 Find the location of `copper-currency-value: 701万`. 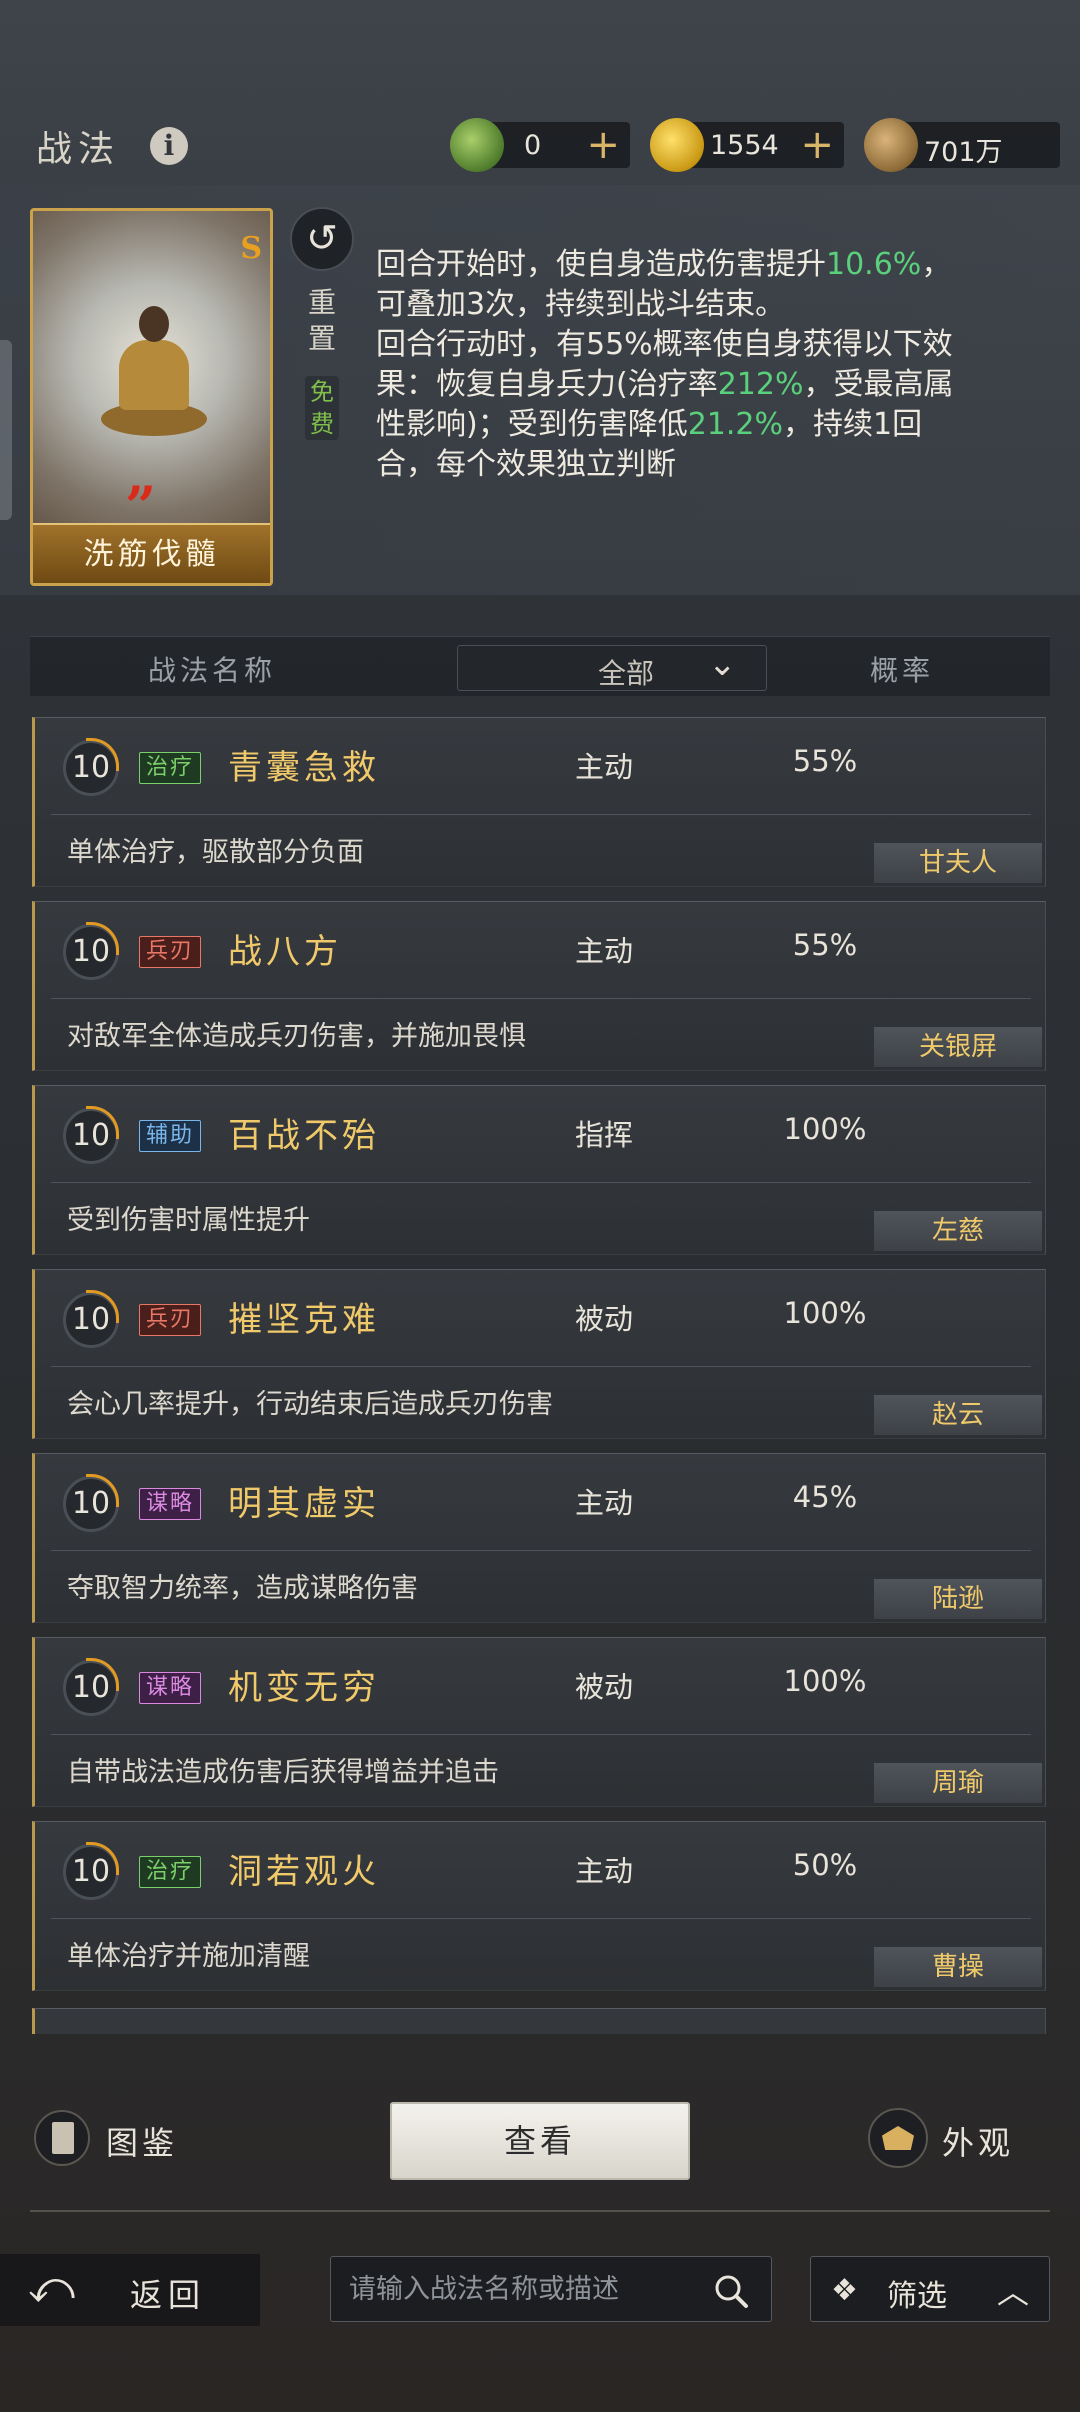

copper-currency-value: 701万 is located at coordinates (963, 152).